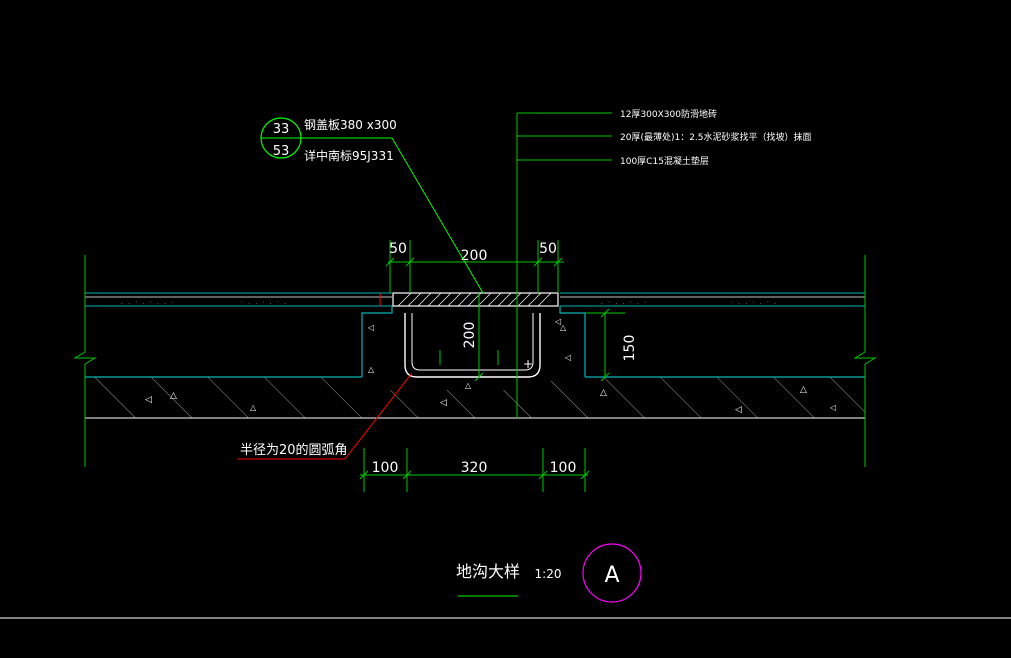 The width and height of the screenshot is (1011, 658). I want to click on layer-label-3: 100厚C15混凝土垫层, so click(664, 161).